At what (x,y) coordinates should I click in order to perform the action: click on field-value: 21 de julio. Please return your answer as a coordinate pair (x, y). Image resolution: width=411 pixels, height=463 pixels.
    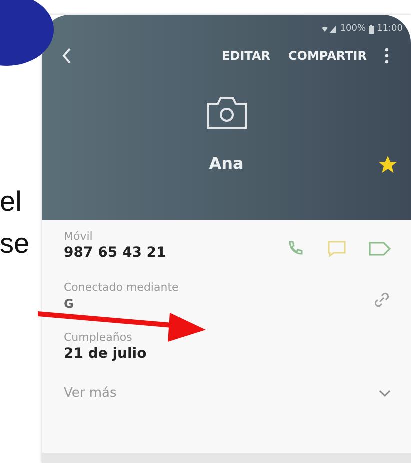
    Looking at the image, I should click on (105, 354).